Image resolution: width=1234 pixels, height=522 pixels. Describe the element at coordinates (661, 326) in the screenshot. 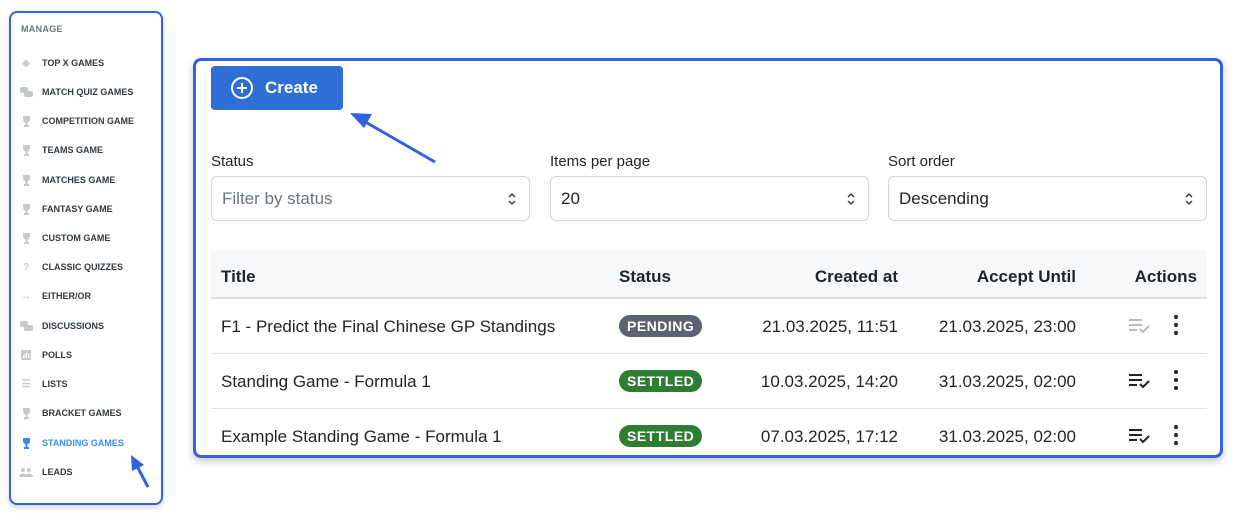

I see `status-badge: PENDING` at that location.